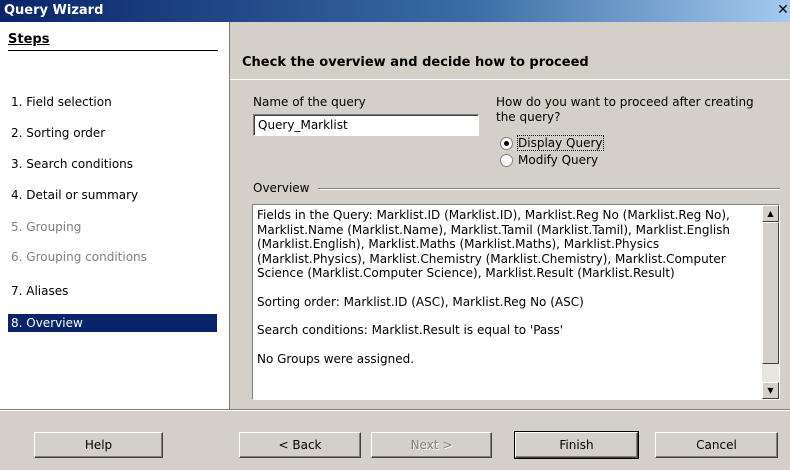  Describe the element at coordinates (46, 227) in the screenshot. I see `step-grouping: 5. Grouping` at that location.